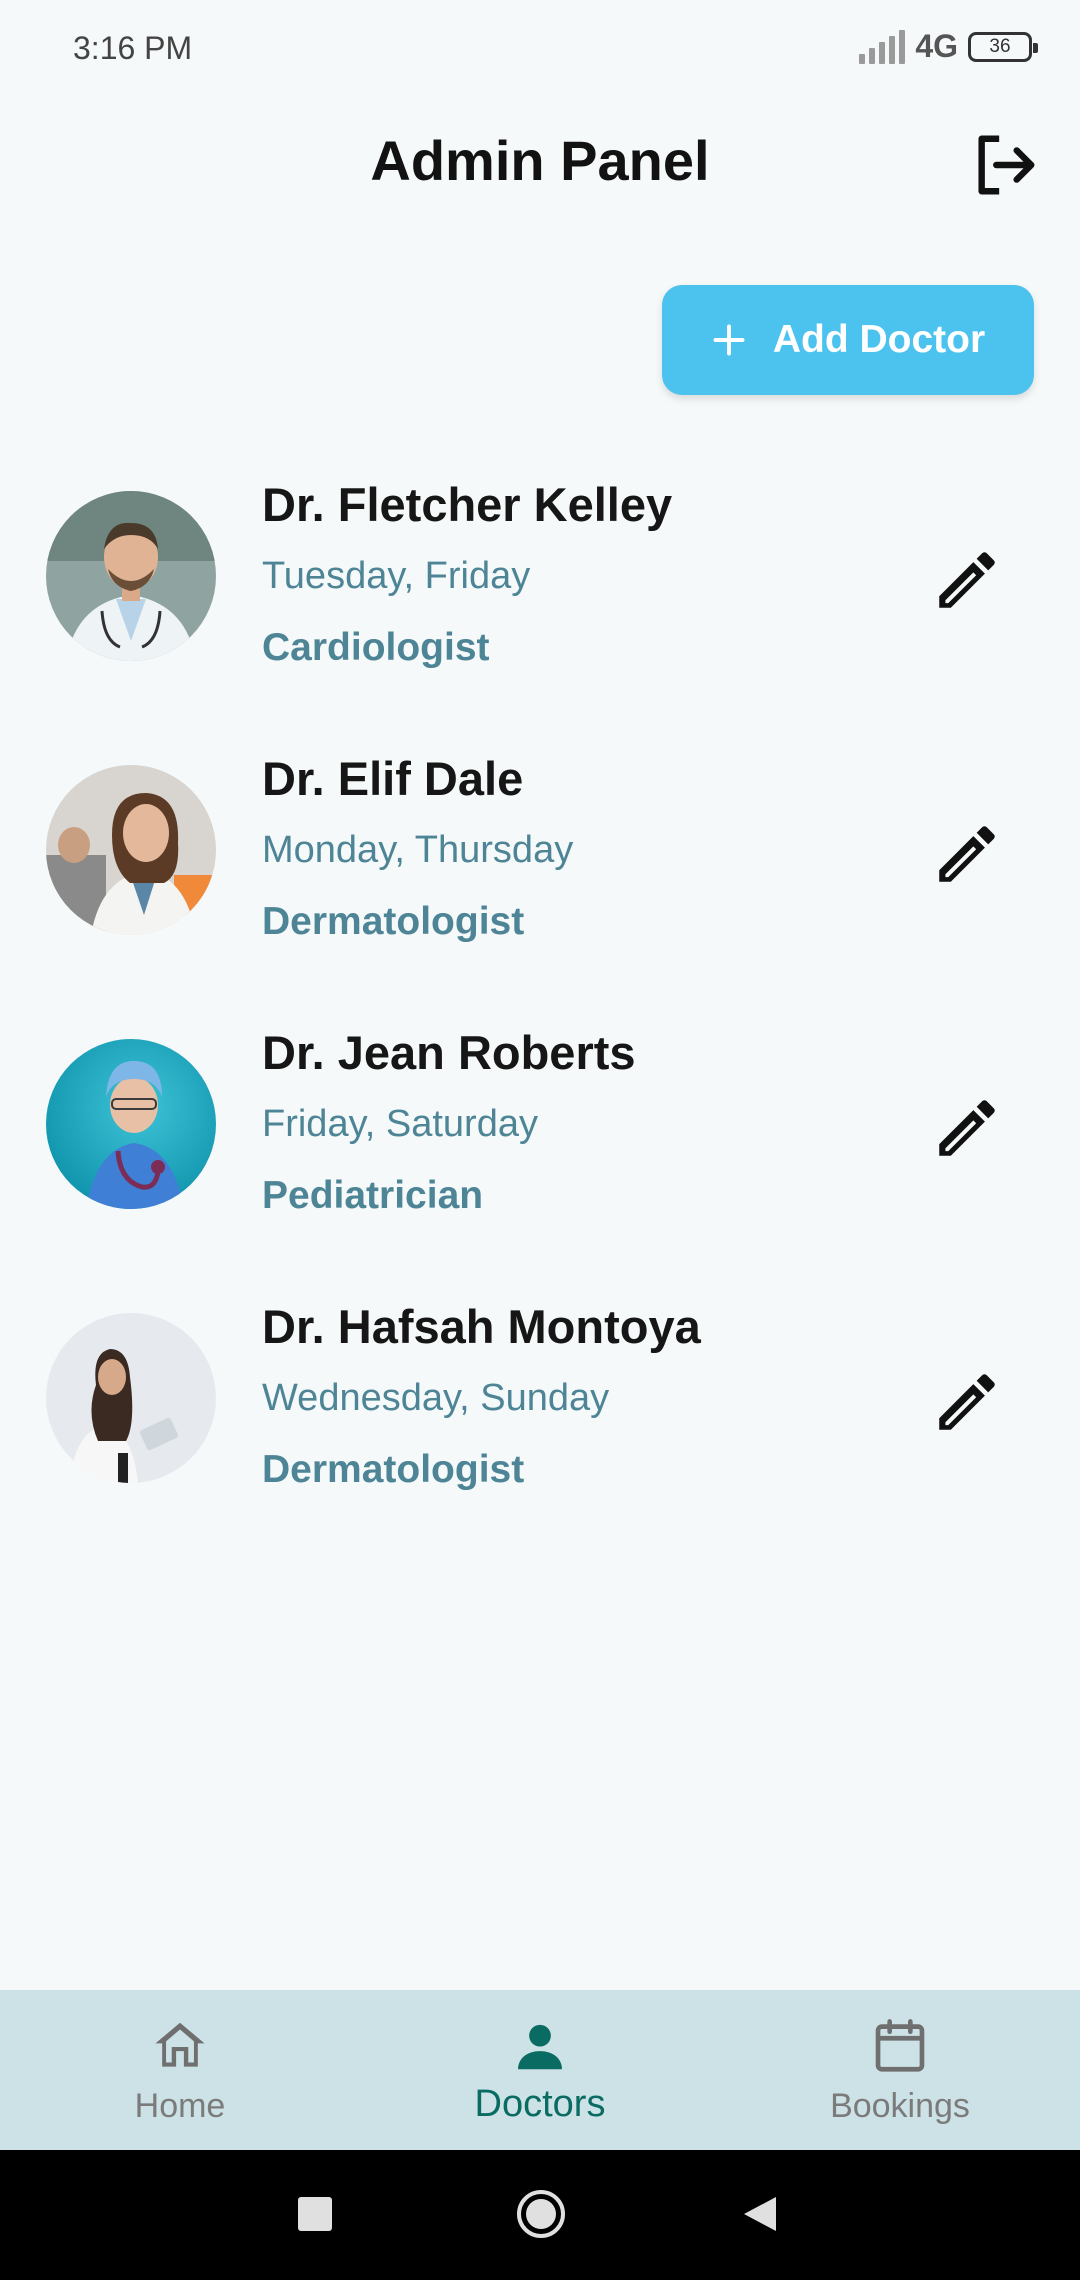  What do you see at coordinates (900, 2106) in the screenshot?
I see `nav-label-bookings: Bookings` at bounding box center [900, 2106].